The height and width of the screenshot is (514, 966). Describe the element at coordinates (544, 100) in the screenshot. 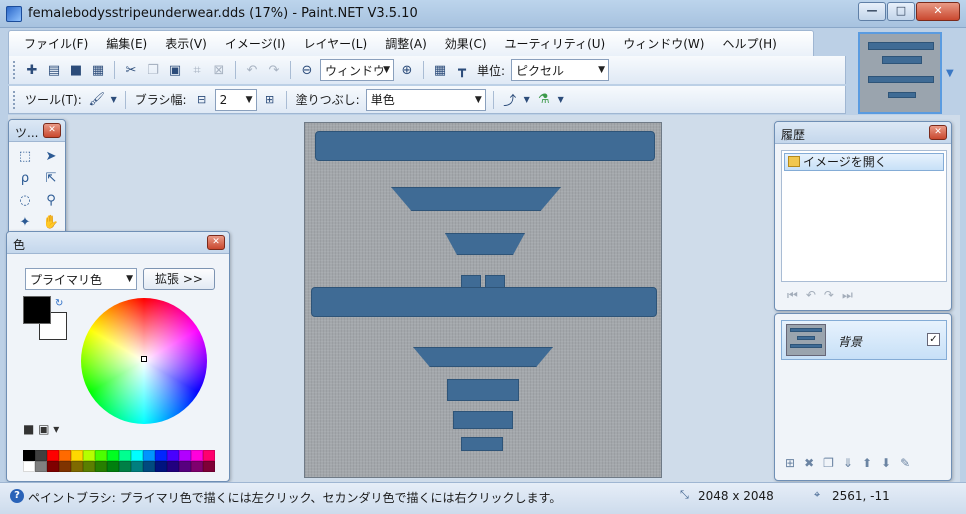

I see `blend-mode-icon: ⚗` at that location.